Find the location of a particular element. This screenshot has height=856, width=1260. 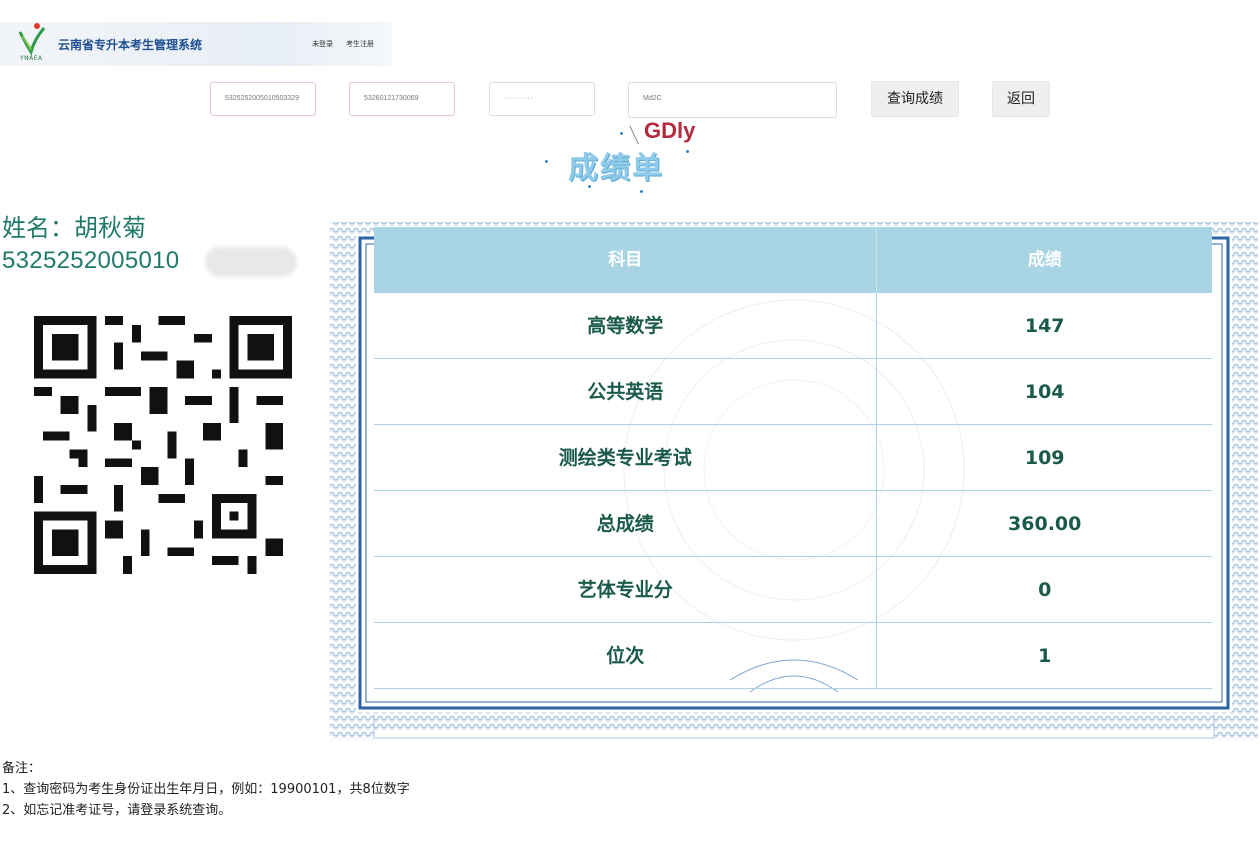

table-row: 位次 1 is located at coordinates (793, 656).